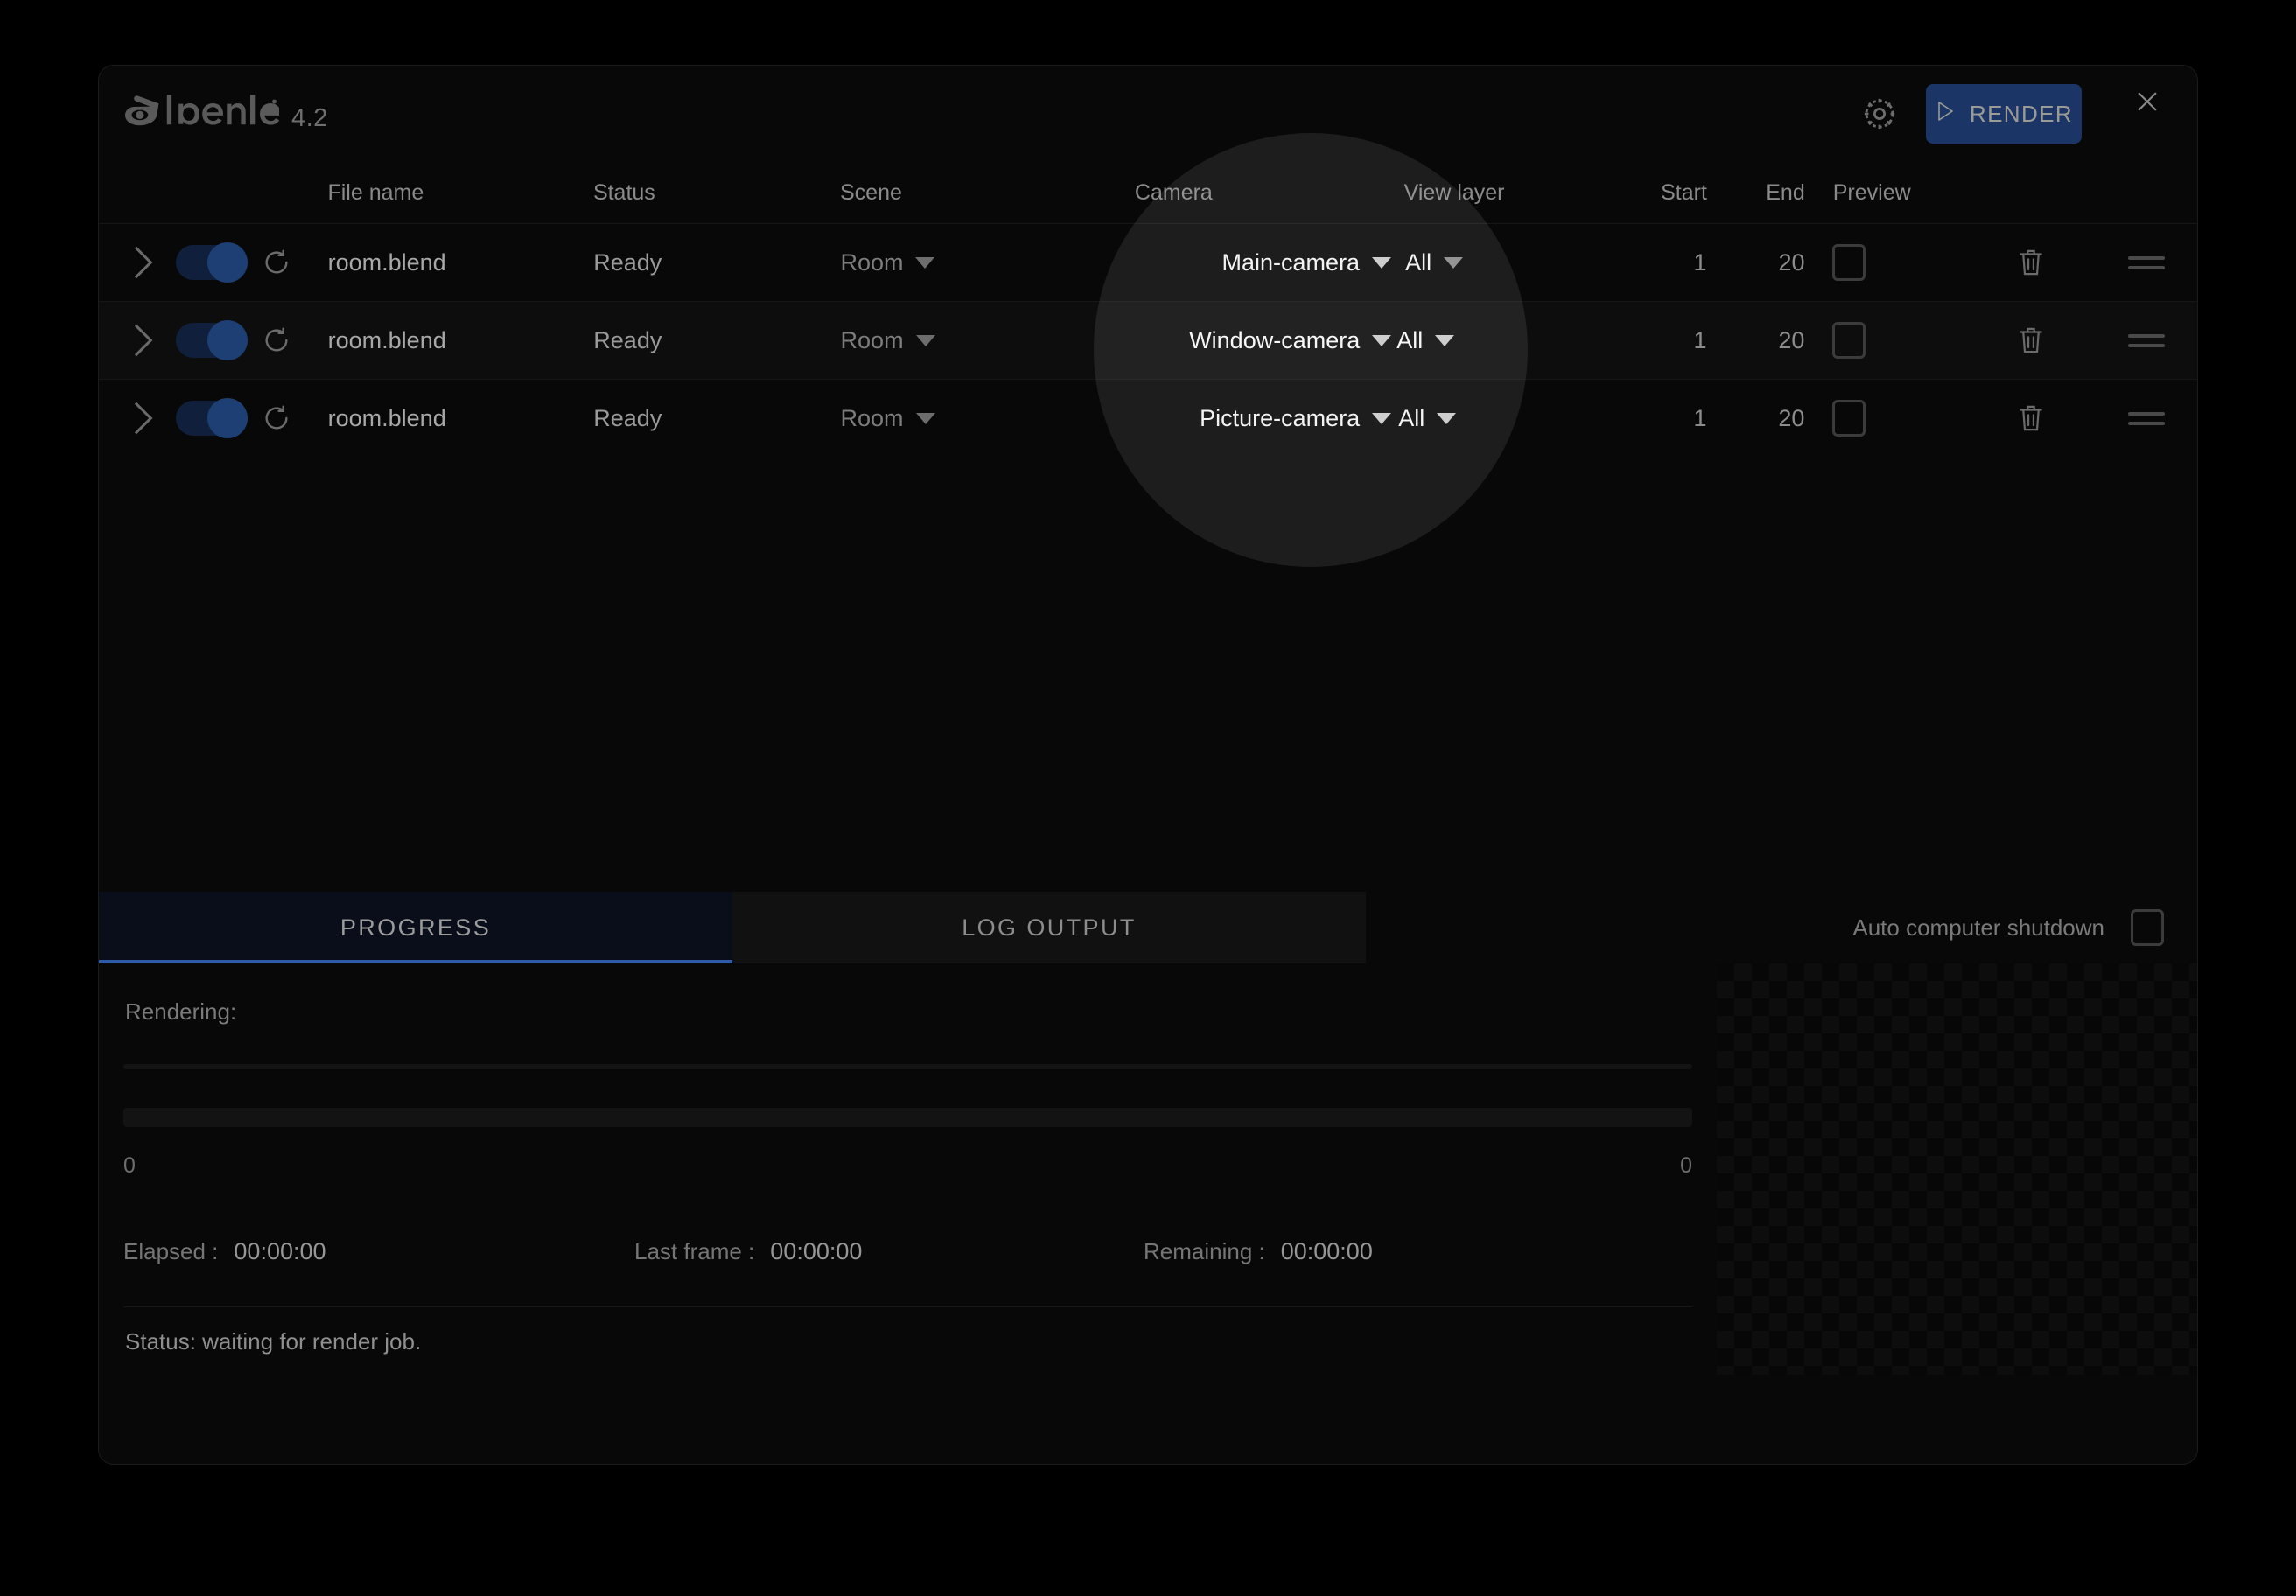 Image resolution: width=2296 pixels, height=1596 pixels. I want to click on auto-shutdown-checkbox, so click(2147, 927).